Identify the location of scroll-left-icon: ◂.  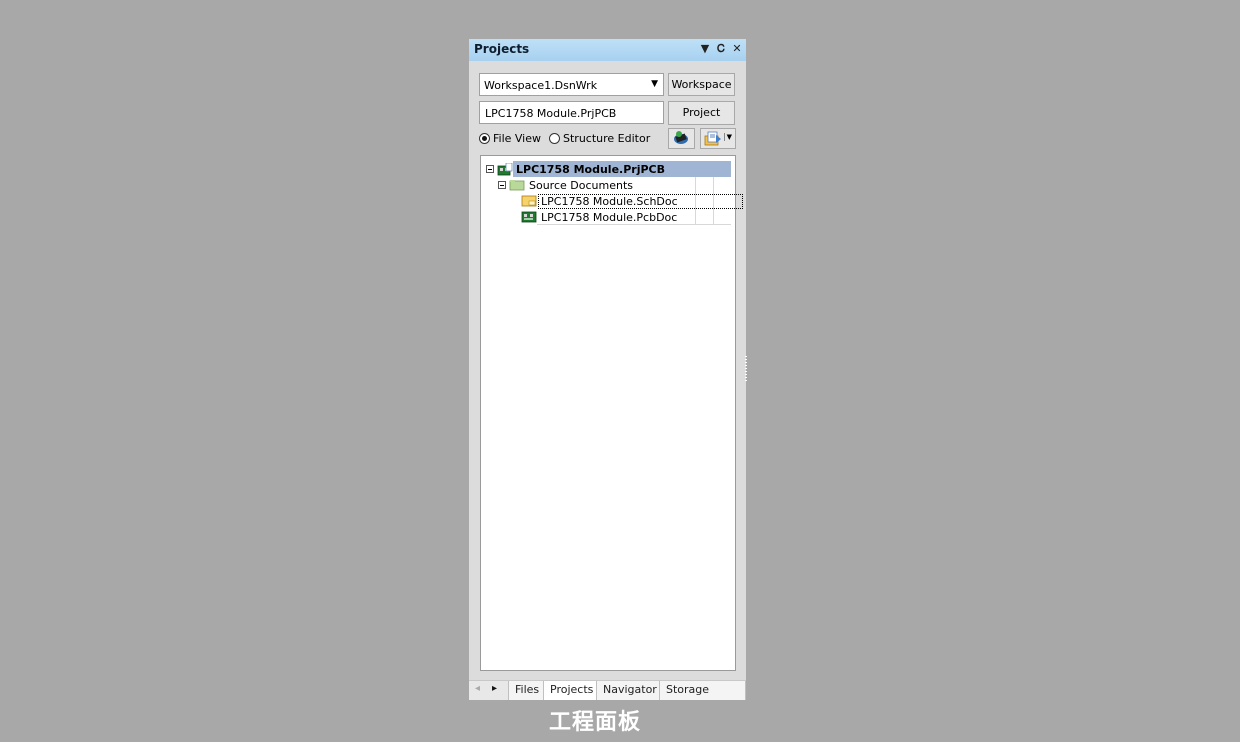
(477, 688).